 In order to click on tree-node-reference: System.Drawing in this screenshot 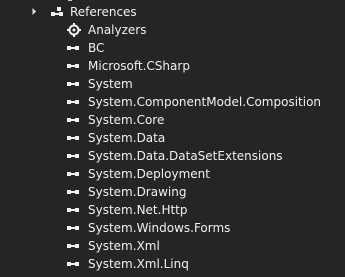, I will do `click(172, 192)`.